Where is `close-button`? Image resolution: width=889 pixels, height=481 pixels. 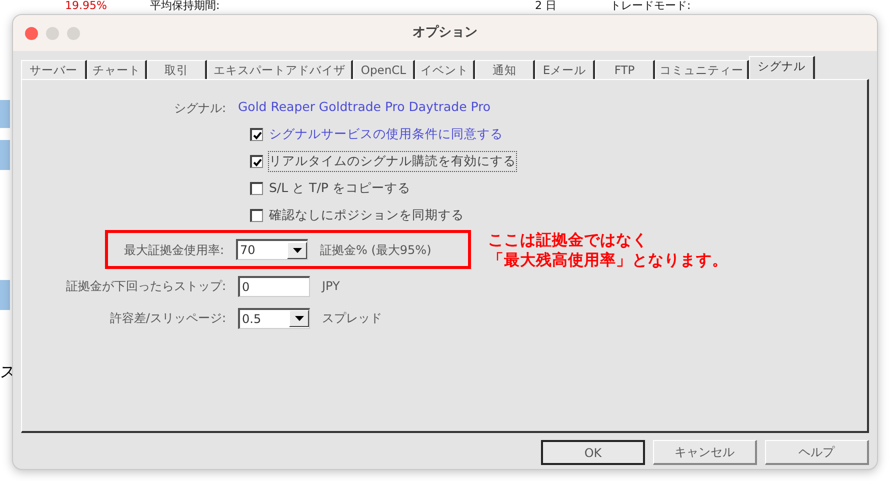 close-button is located at coordinates (31, 33).